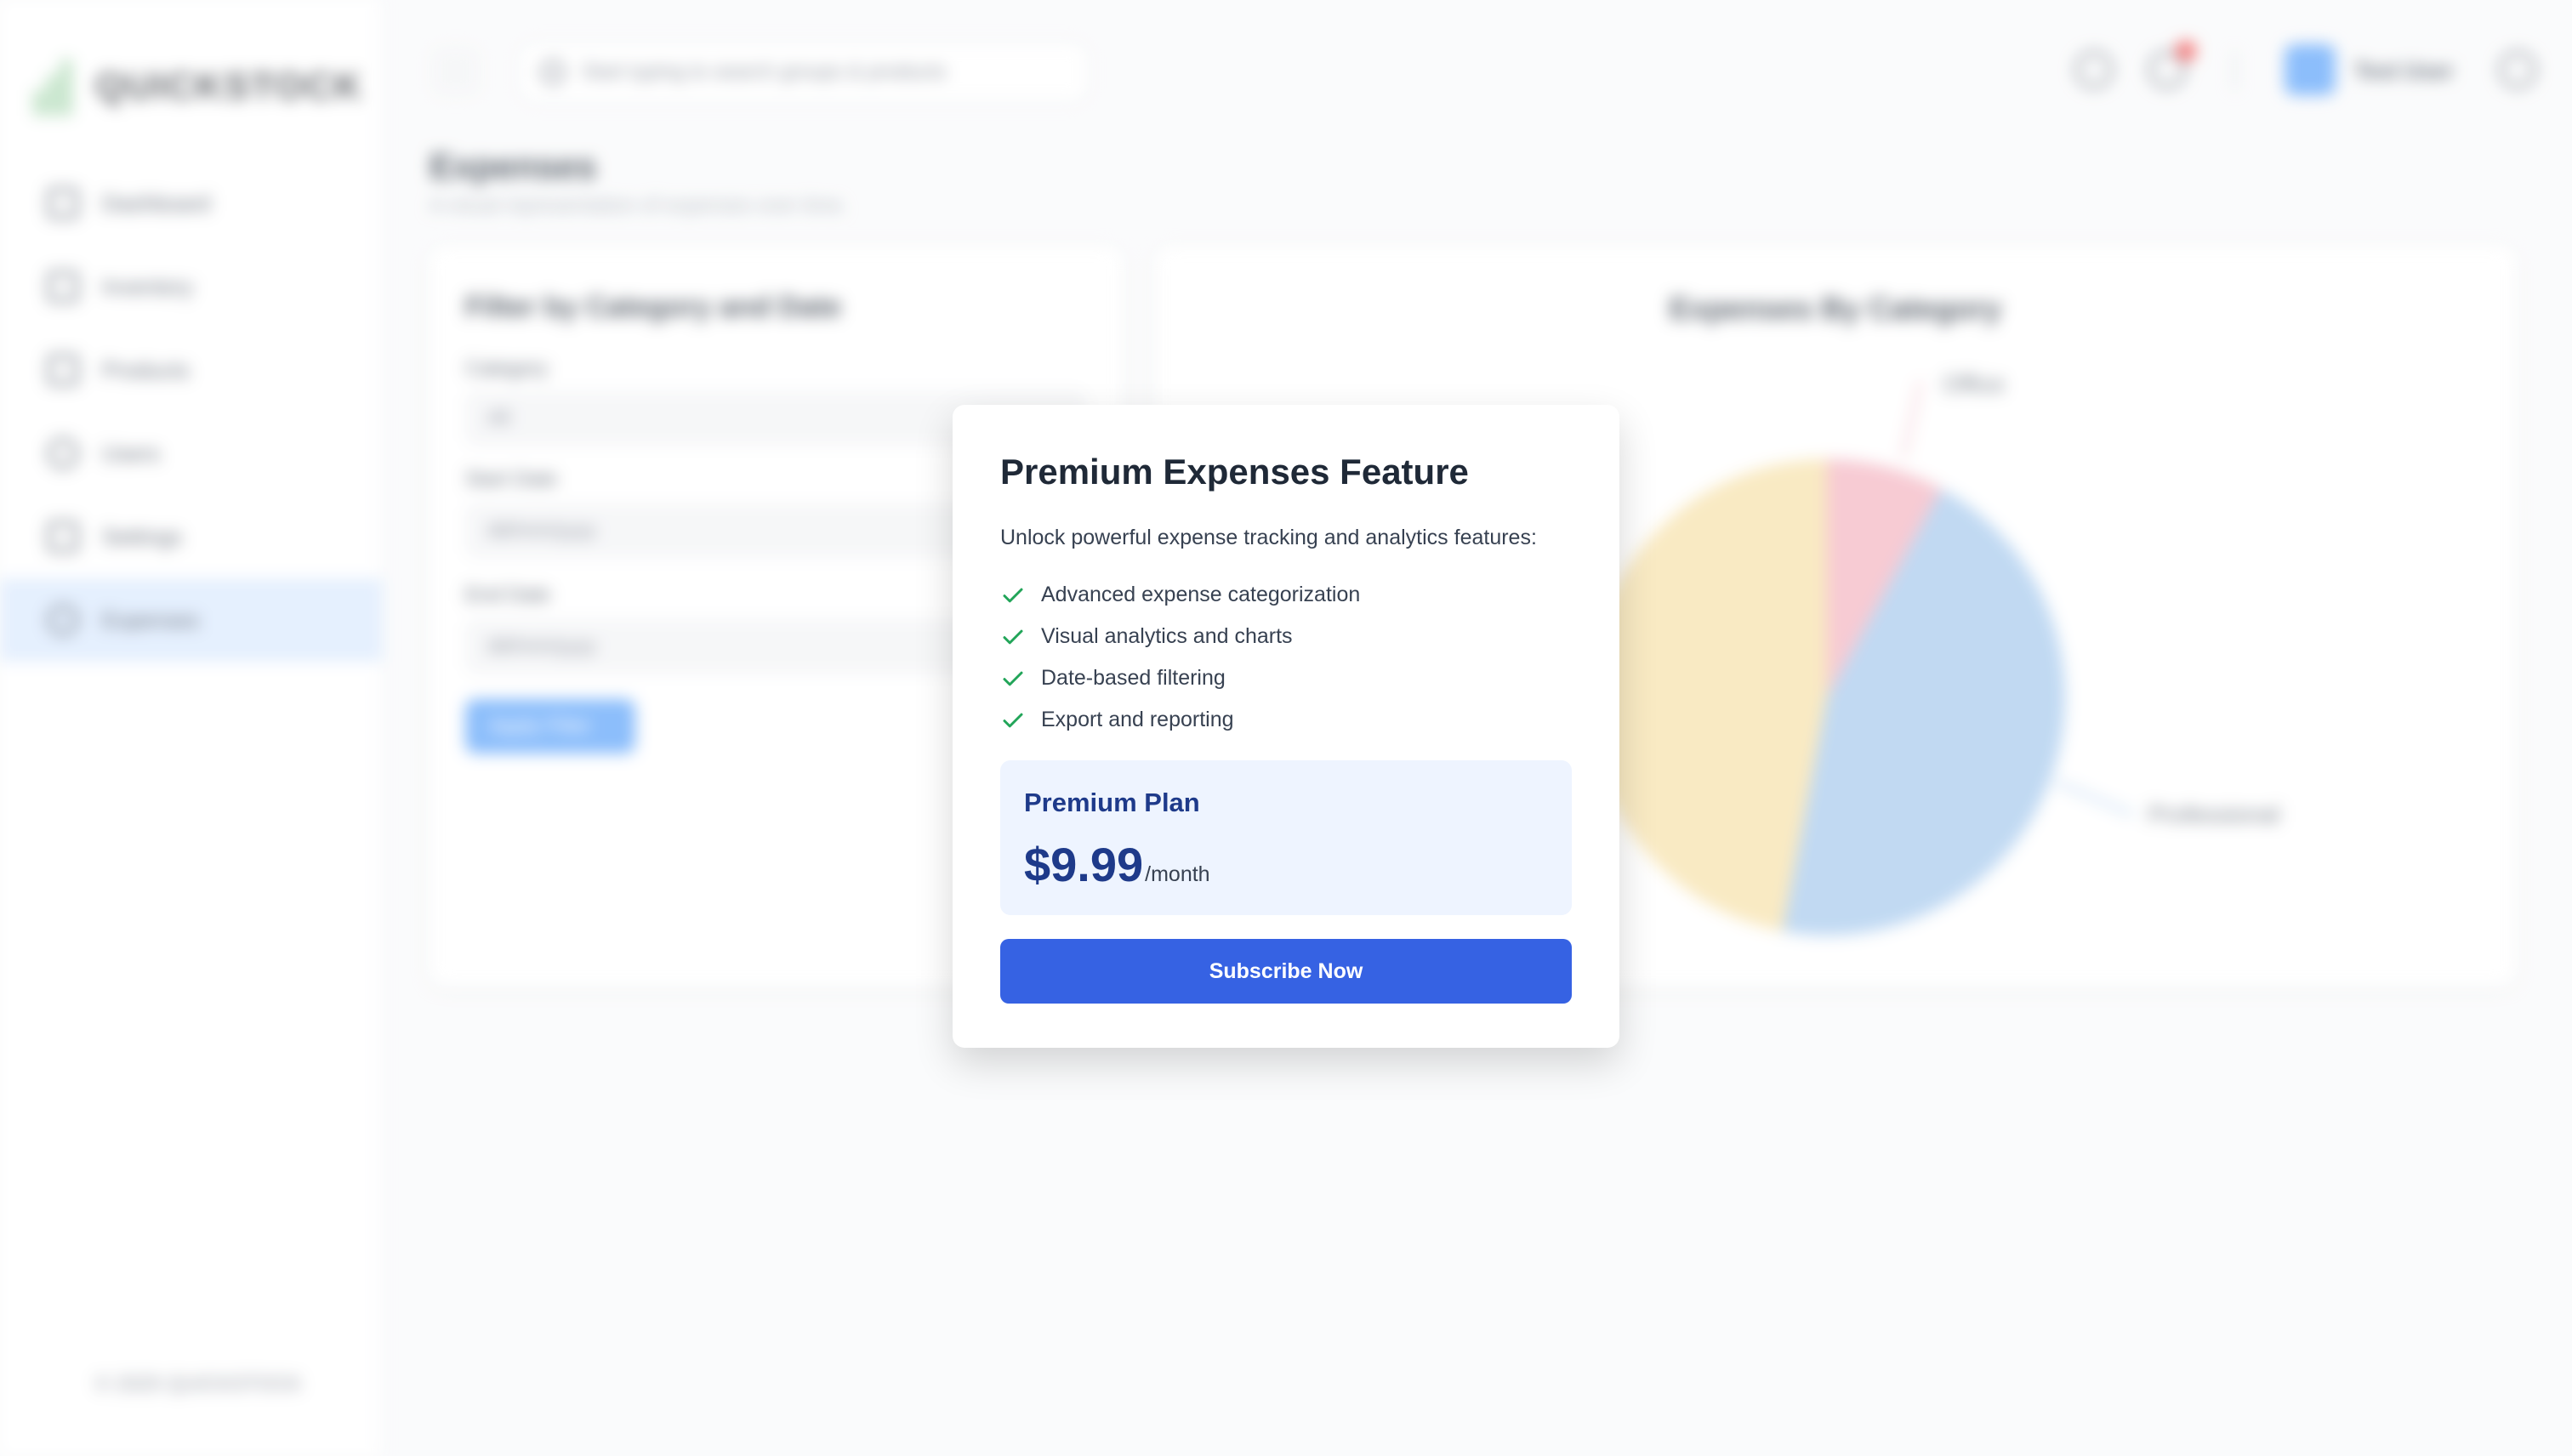 This screenshot has height=1456, width=2572. I want to click on list-item: Visual analytics and charts, so click(1286, 636).